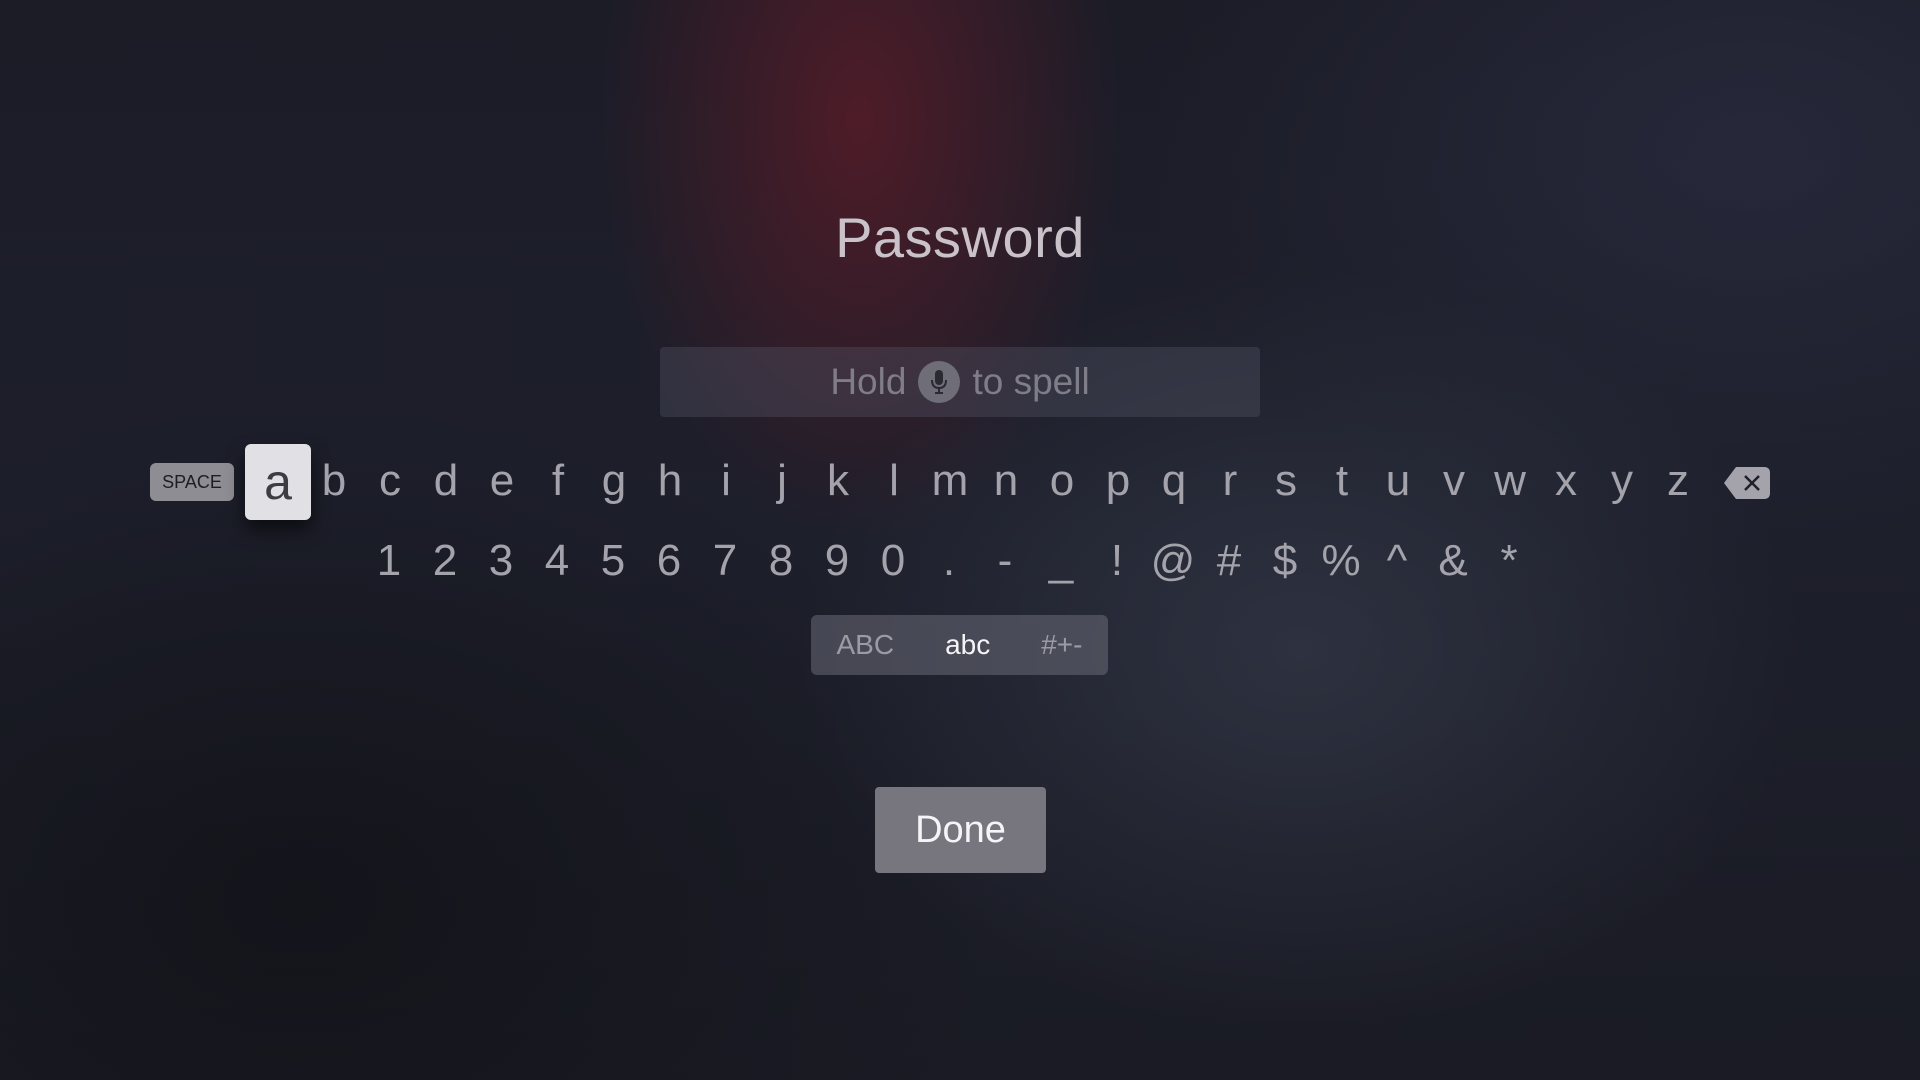 The height and width of the screenshot is (1080, 1920). Describe the element at coordinates (725, 561) in the screenshot. I see `key-symbol: 7` at that location.